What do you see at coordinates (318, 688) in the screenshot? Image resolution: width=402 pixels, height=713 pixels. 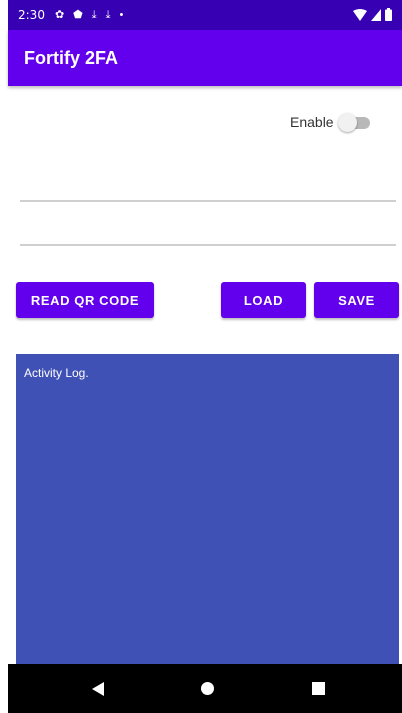 I see `recents-icon` at bounding box center [318, 688].